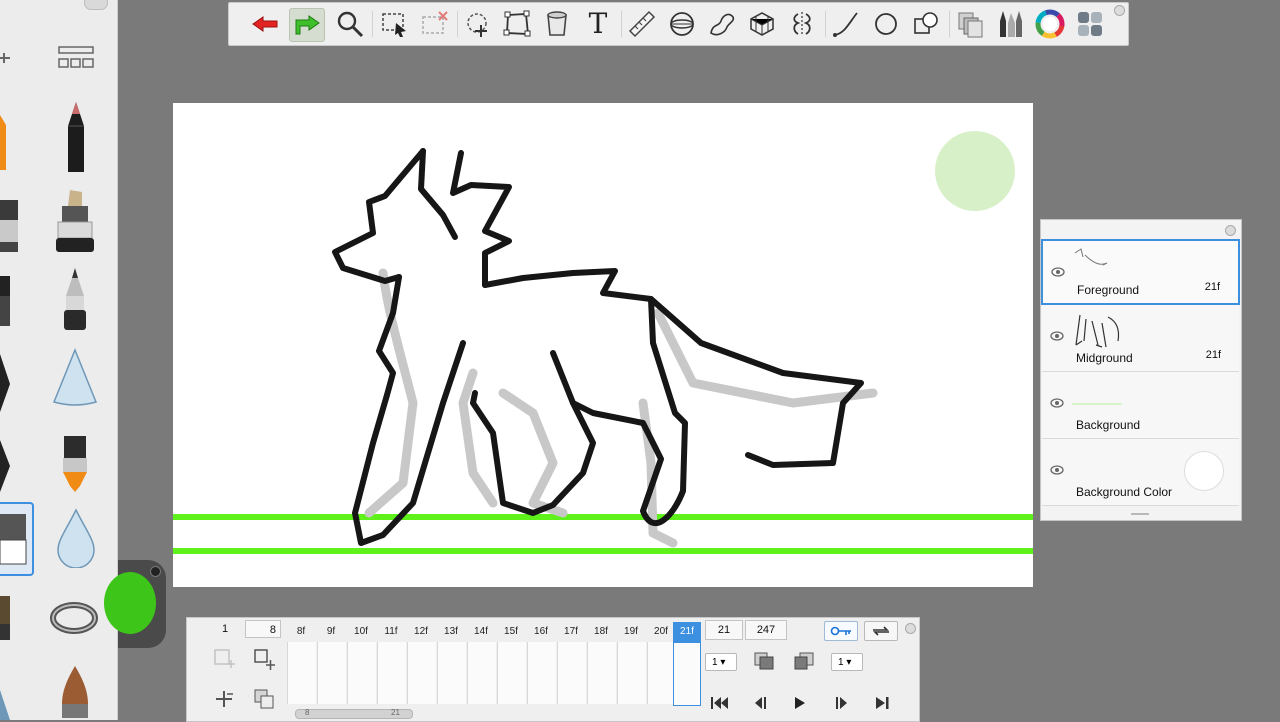 This screenshot has width=1280, height=722. What do you see at coordinates (541, 632) in the screenshot?
I see `frame-label: 16f` at bounding box center [541, 632].